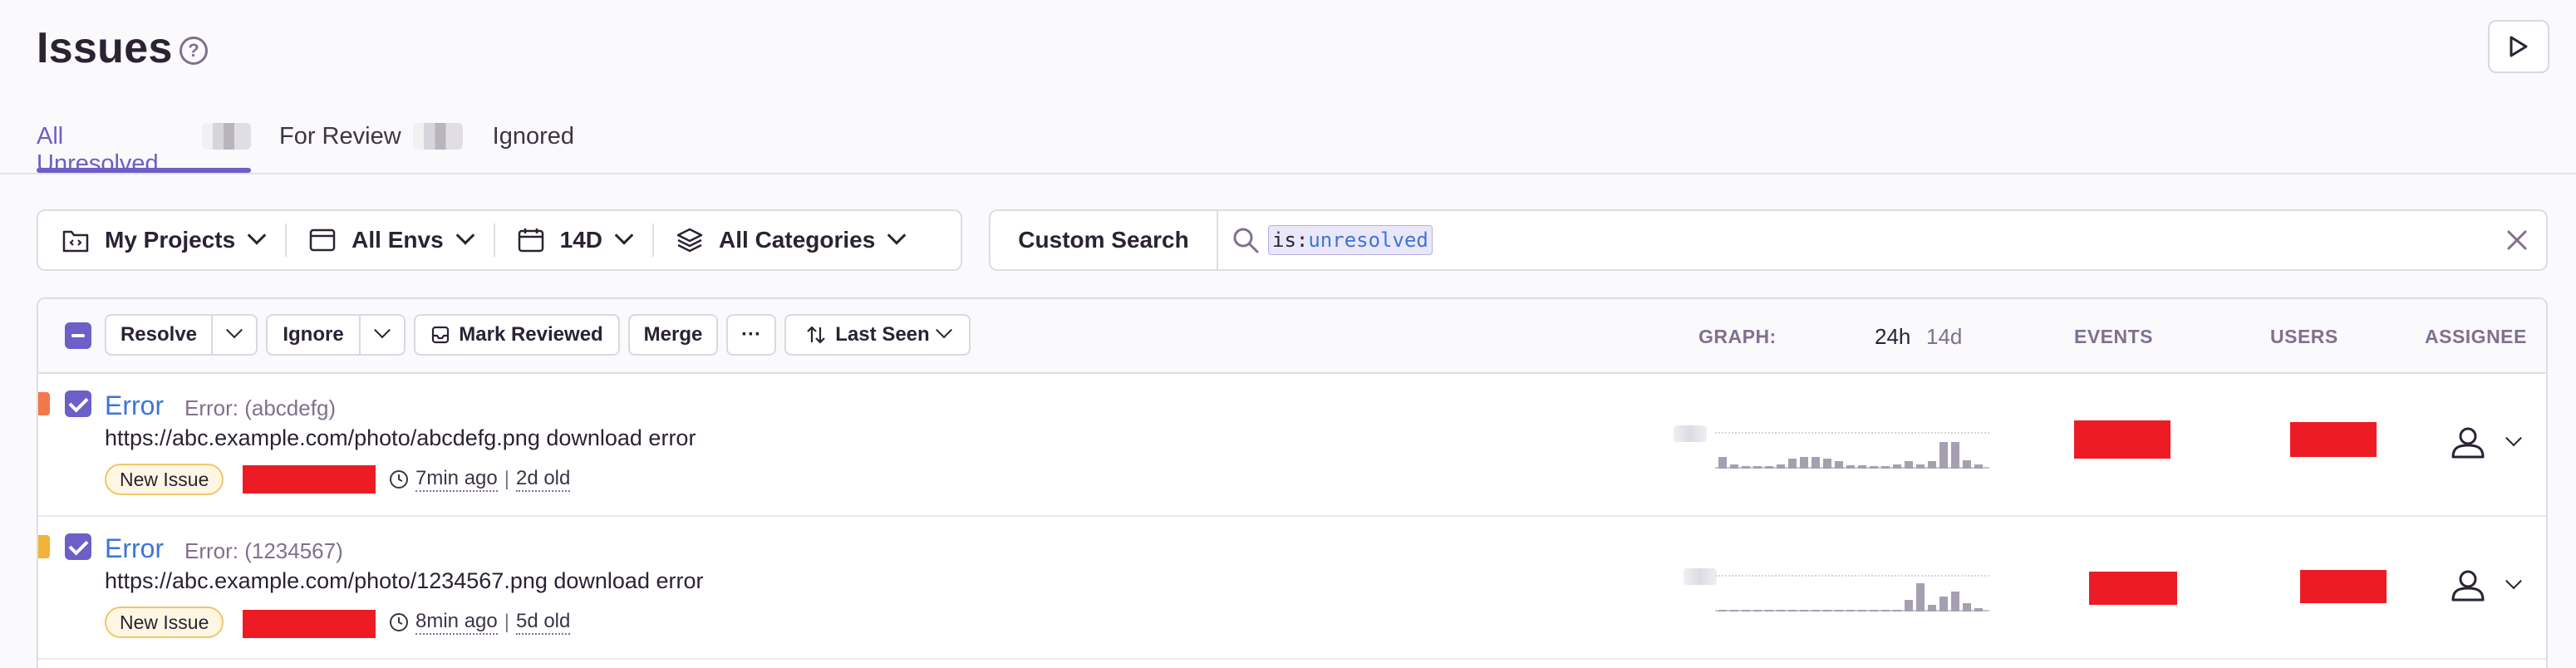  I want to click on search-bar: Custom Search is:unresolved, so click(1768, 240).